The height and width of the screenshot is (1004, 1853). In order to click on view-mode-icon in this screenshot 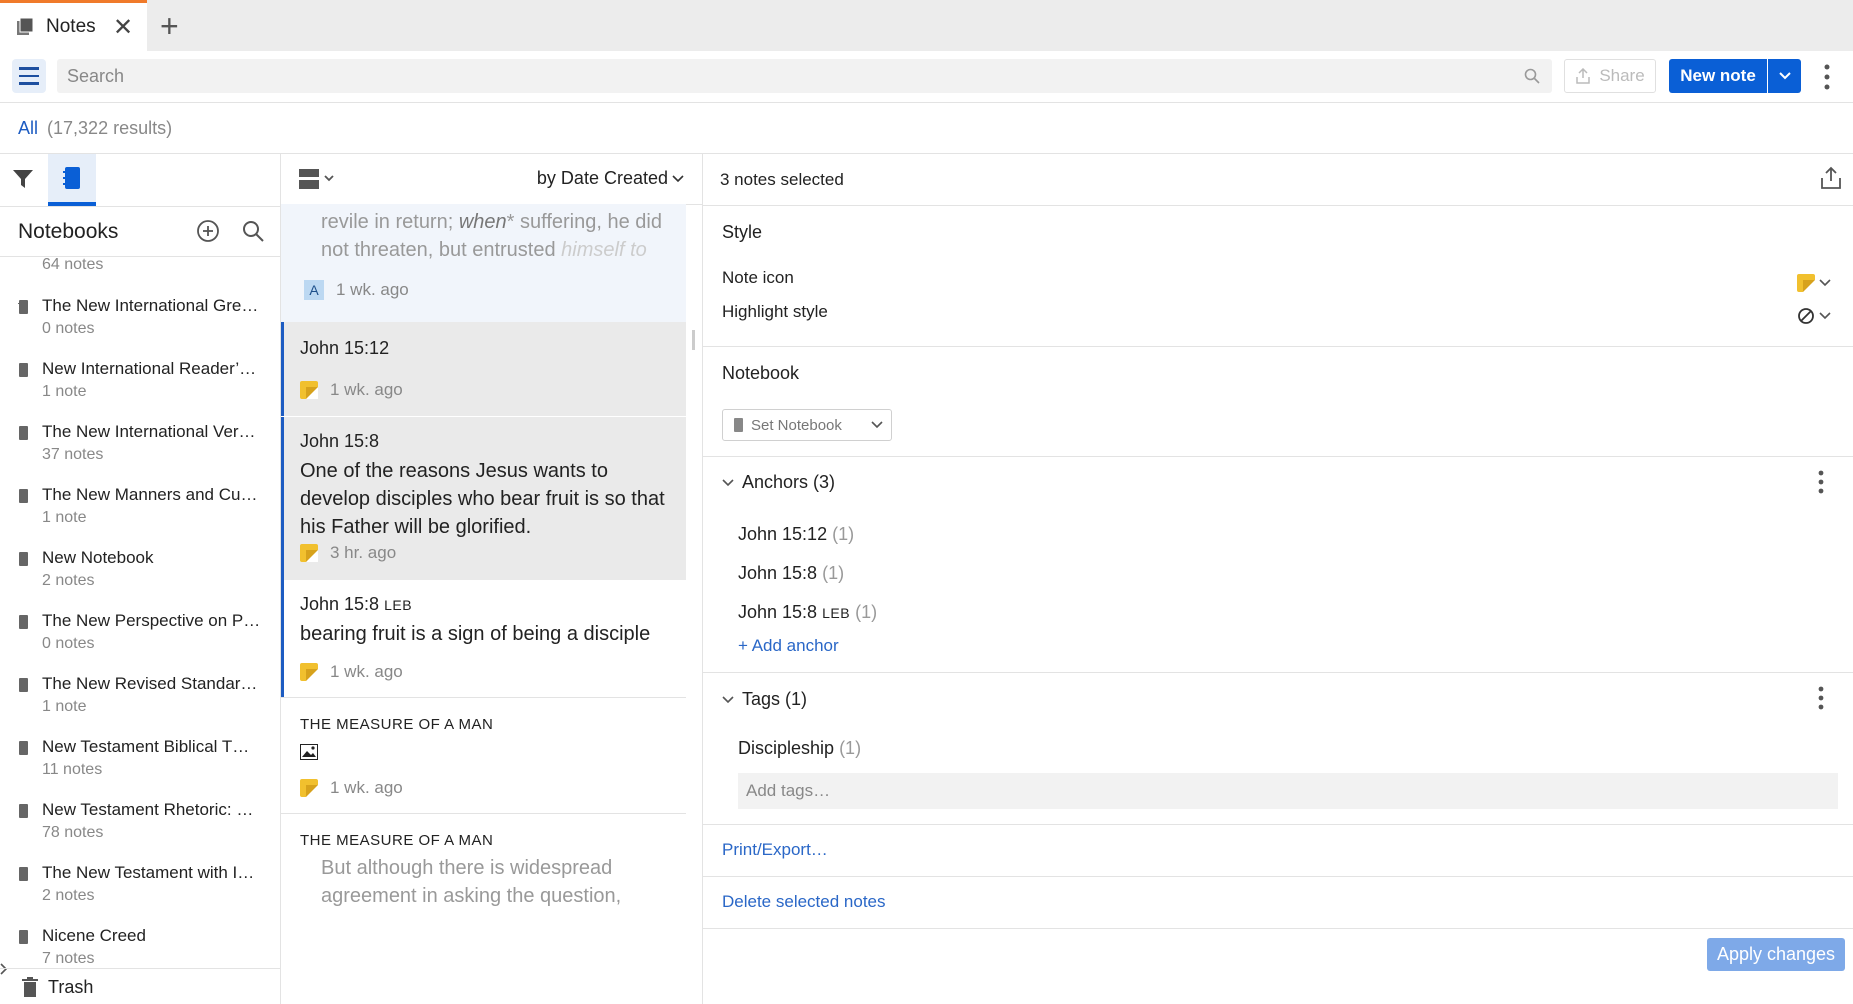, I will do `click(318, 179)`.